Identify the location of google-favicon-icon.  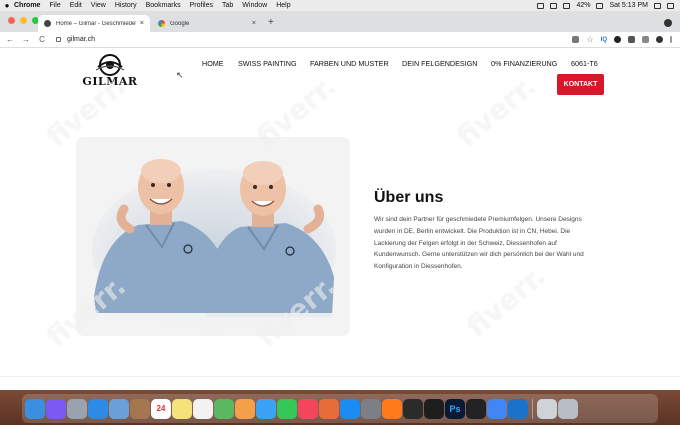
(161, 23).